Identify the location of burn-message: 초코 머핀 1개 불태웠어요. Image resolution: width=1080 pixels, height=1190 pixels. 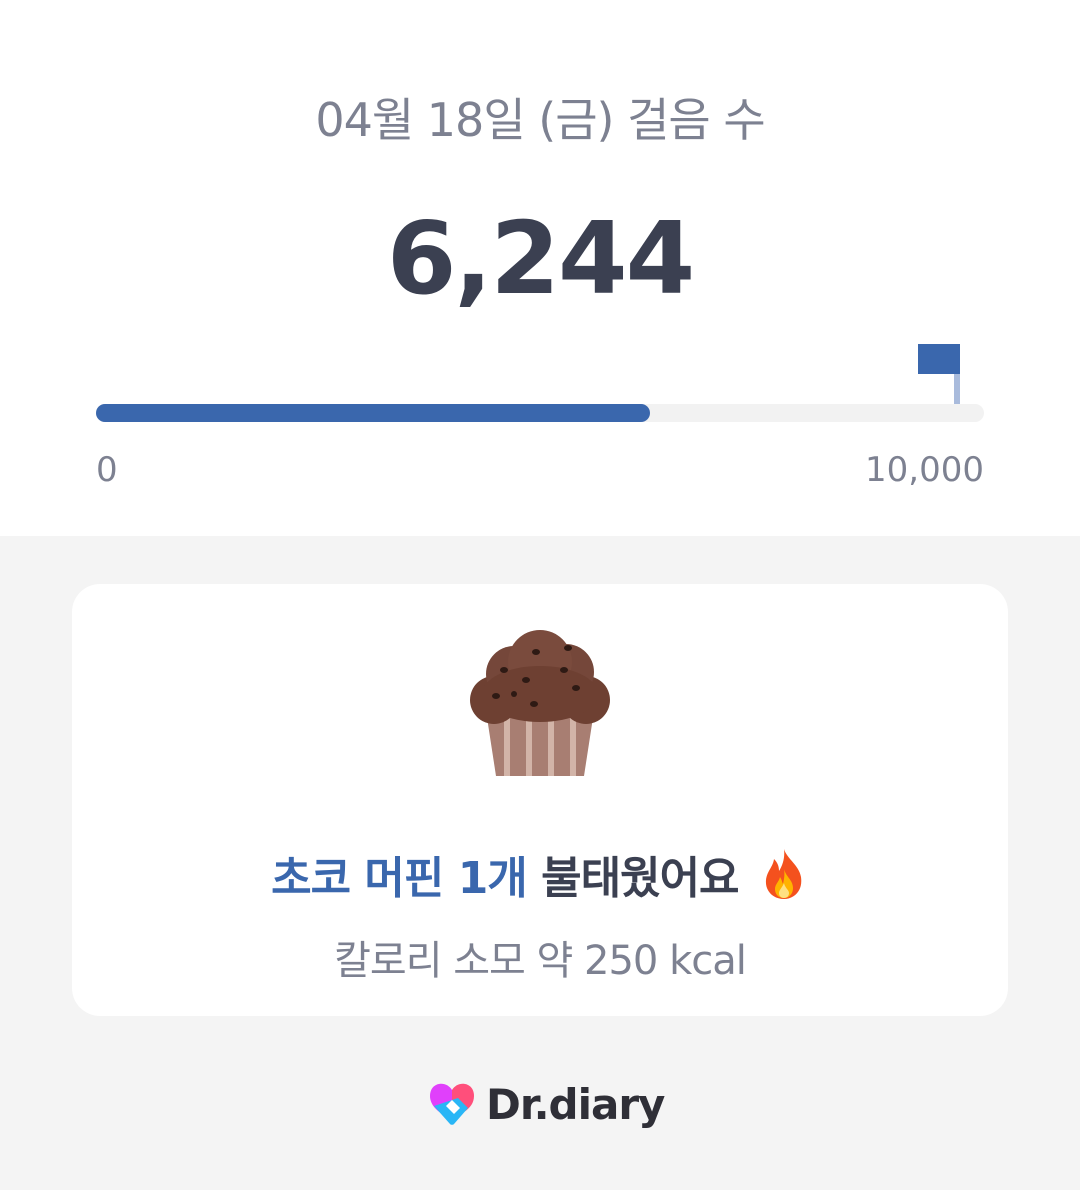
(540, 874).